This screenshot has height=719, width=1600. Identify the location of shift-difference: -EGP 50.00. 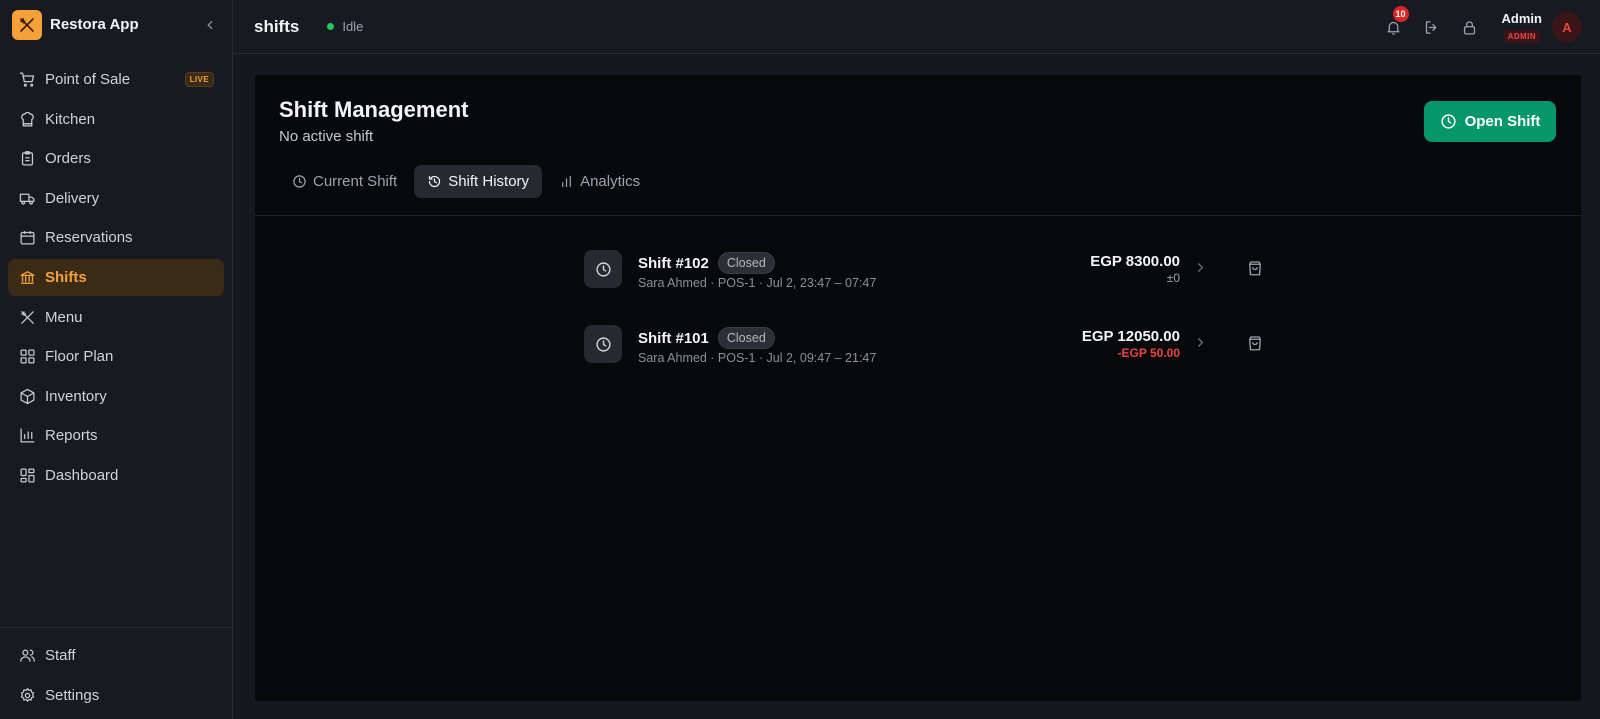
(1148, 353).